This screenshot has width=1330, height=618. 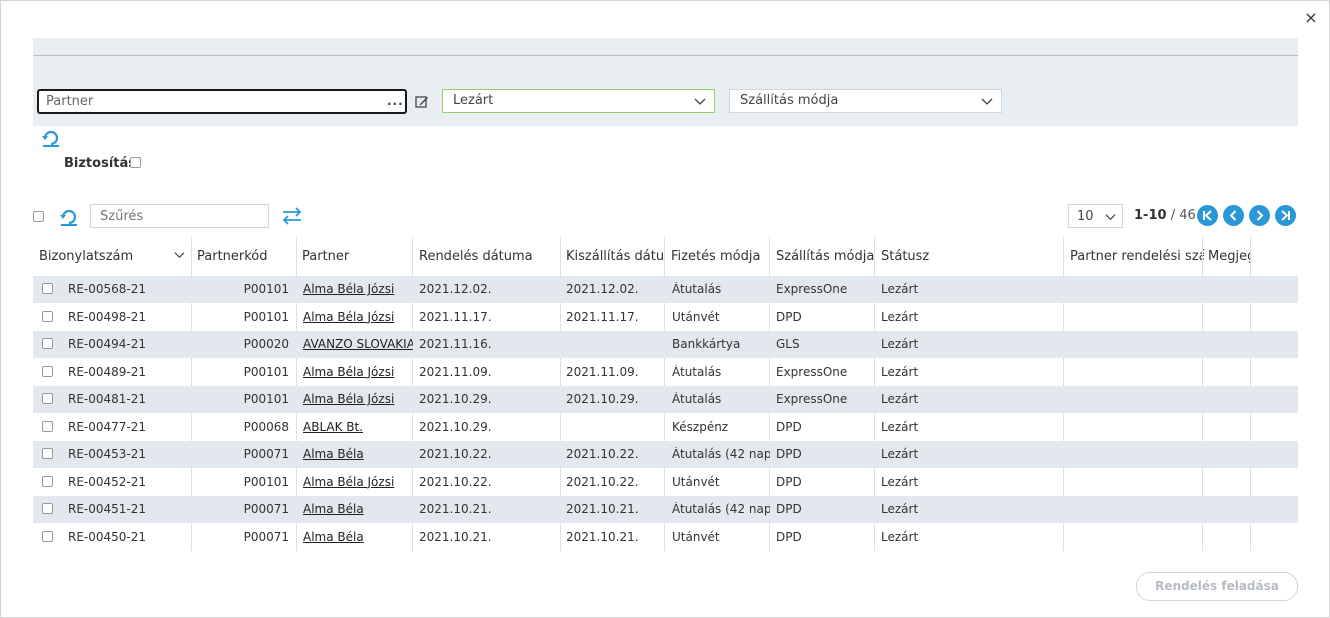 I want to click on col-shipping-method-cell: ExpressOne, so click(x=812, y=371).